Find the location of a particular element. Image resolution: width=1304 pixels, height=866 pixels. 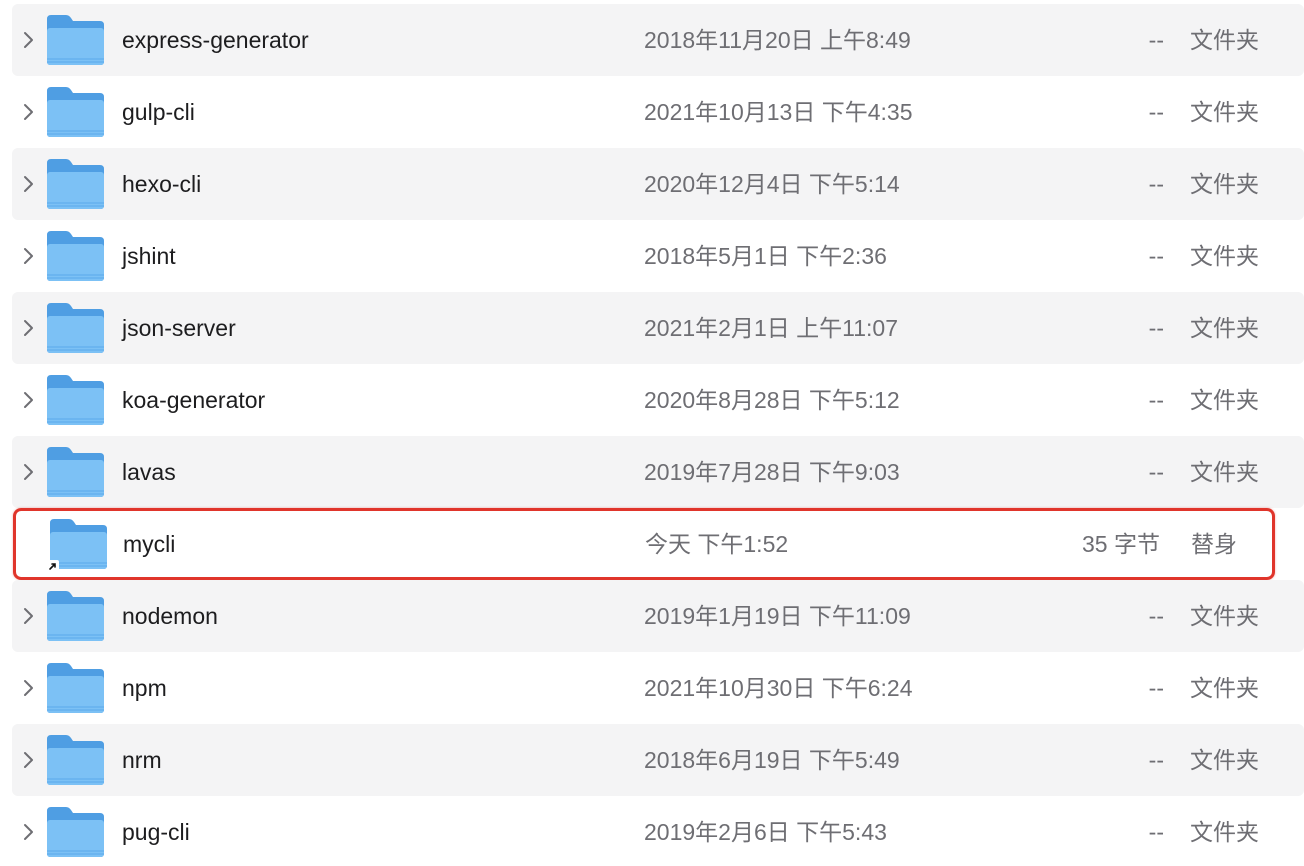

file-date-modified: 2018年11月20日 上午8:49 is located at coordinates (777, 40).